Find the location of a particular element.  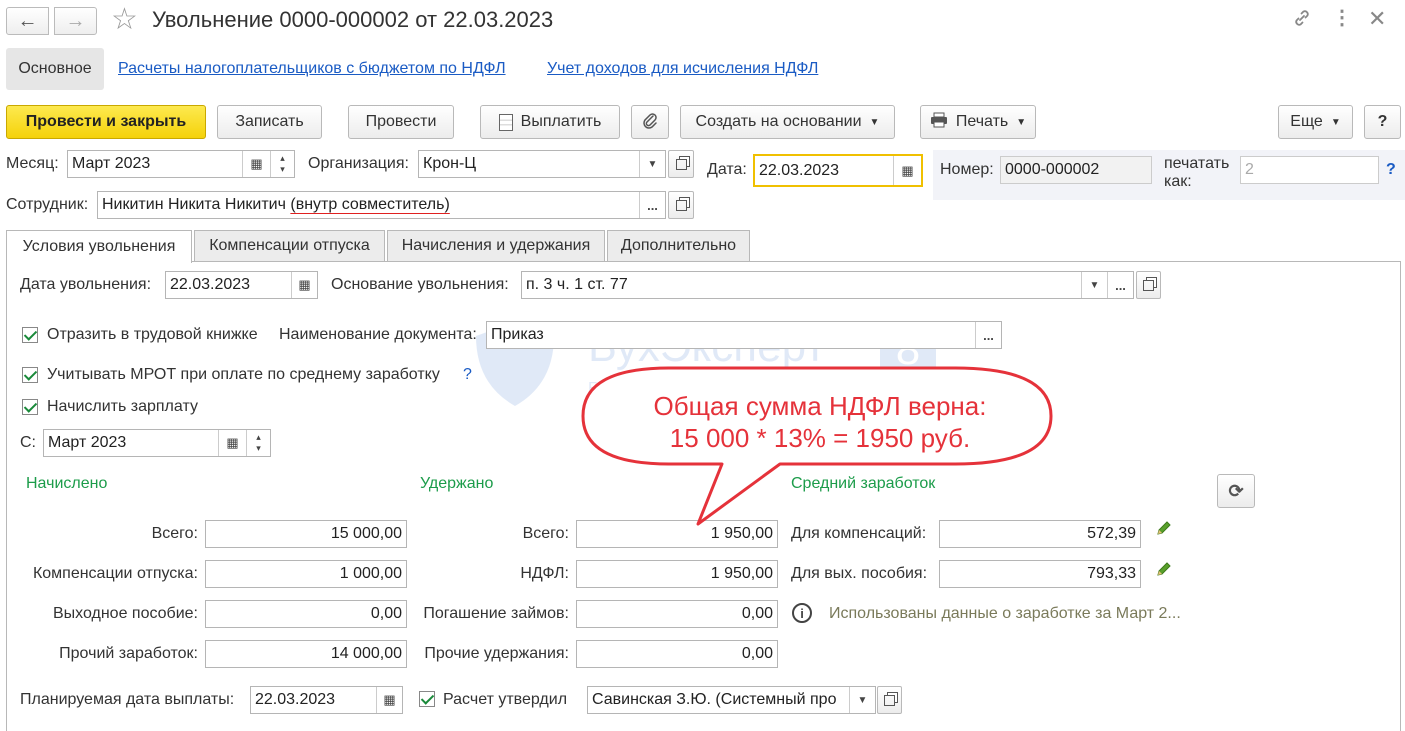

info-icon: i is located at coordinates (802, 613).